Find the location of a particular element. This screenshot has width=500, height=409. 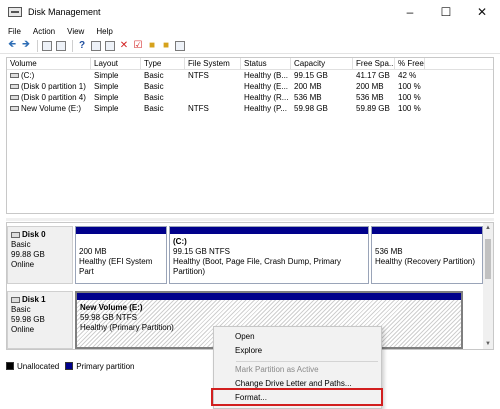

column-header-layout: Layout is located at coordinates (116, 64).